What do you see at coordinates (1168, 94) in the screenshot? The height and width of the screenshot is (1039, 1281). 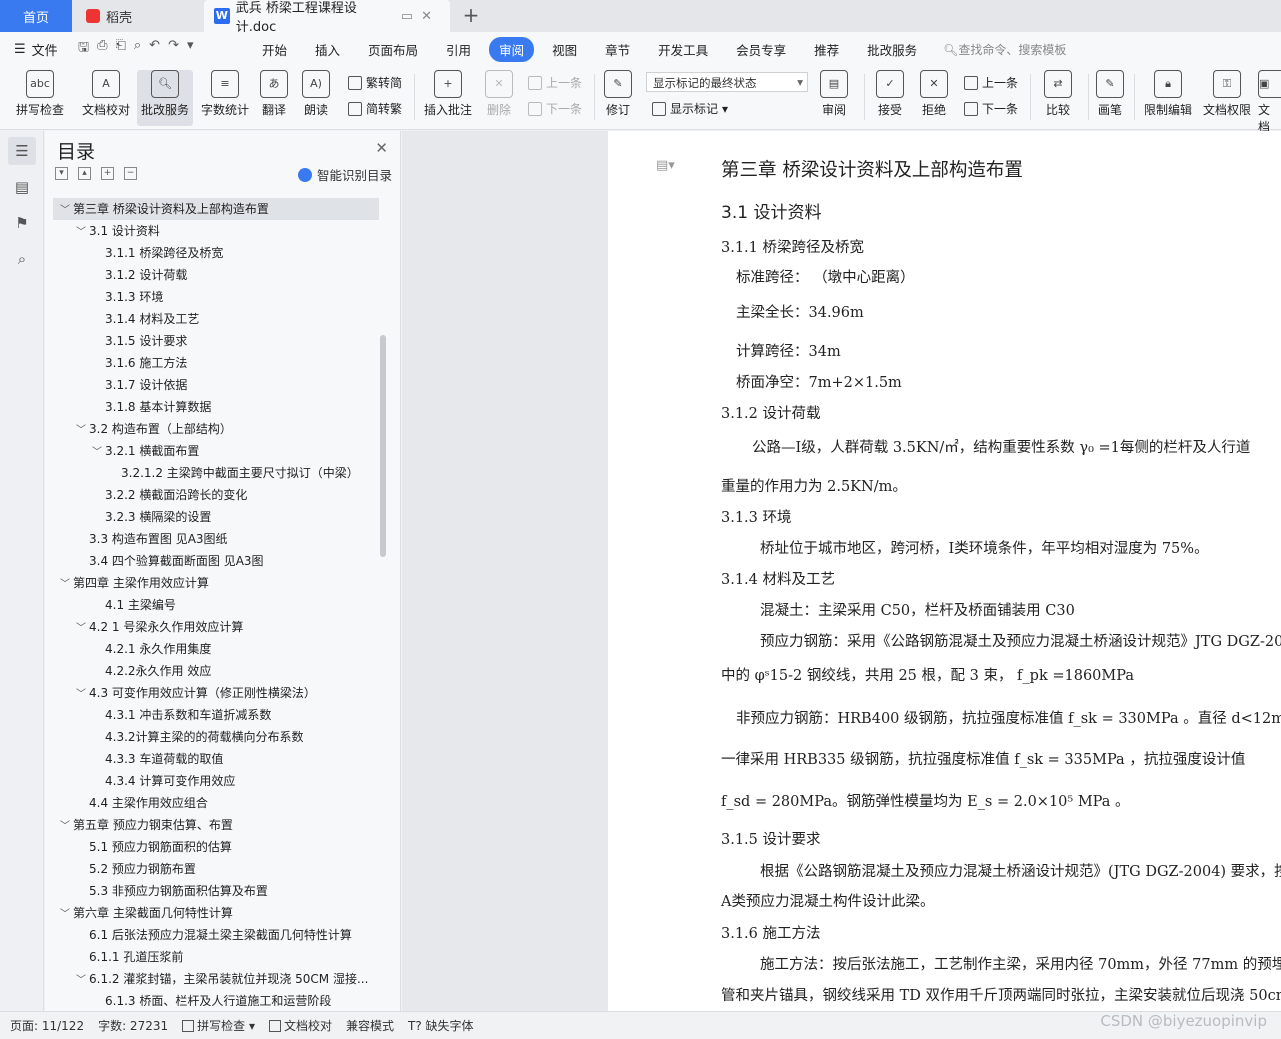 I see `restrict-edit-button: 🔒︎ 限制编辑` at bounding box center [1168, 94].